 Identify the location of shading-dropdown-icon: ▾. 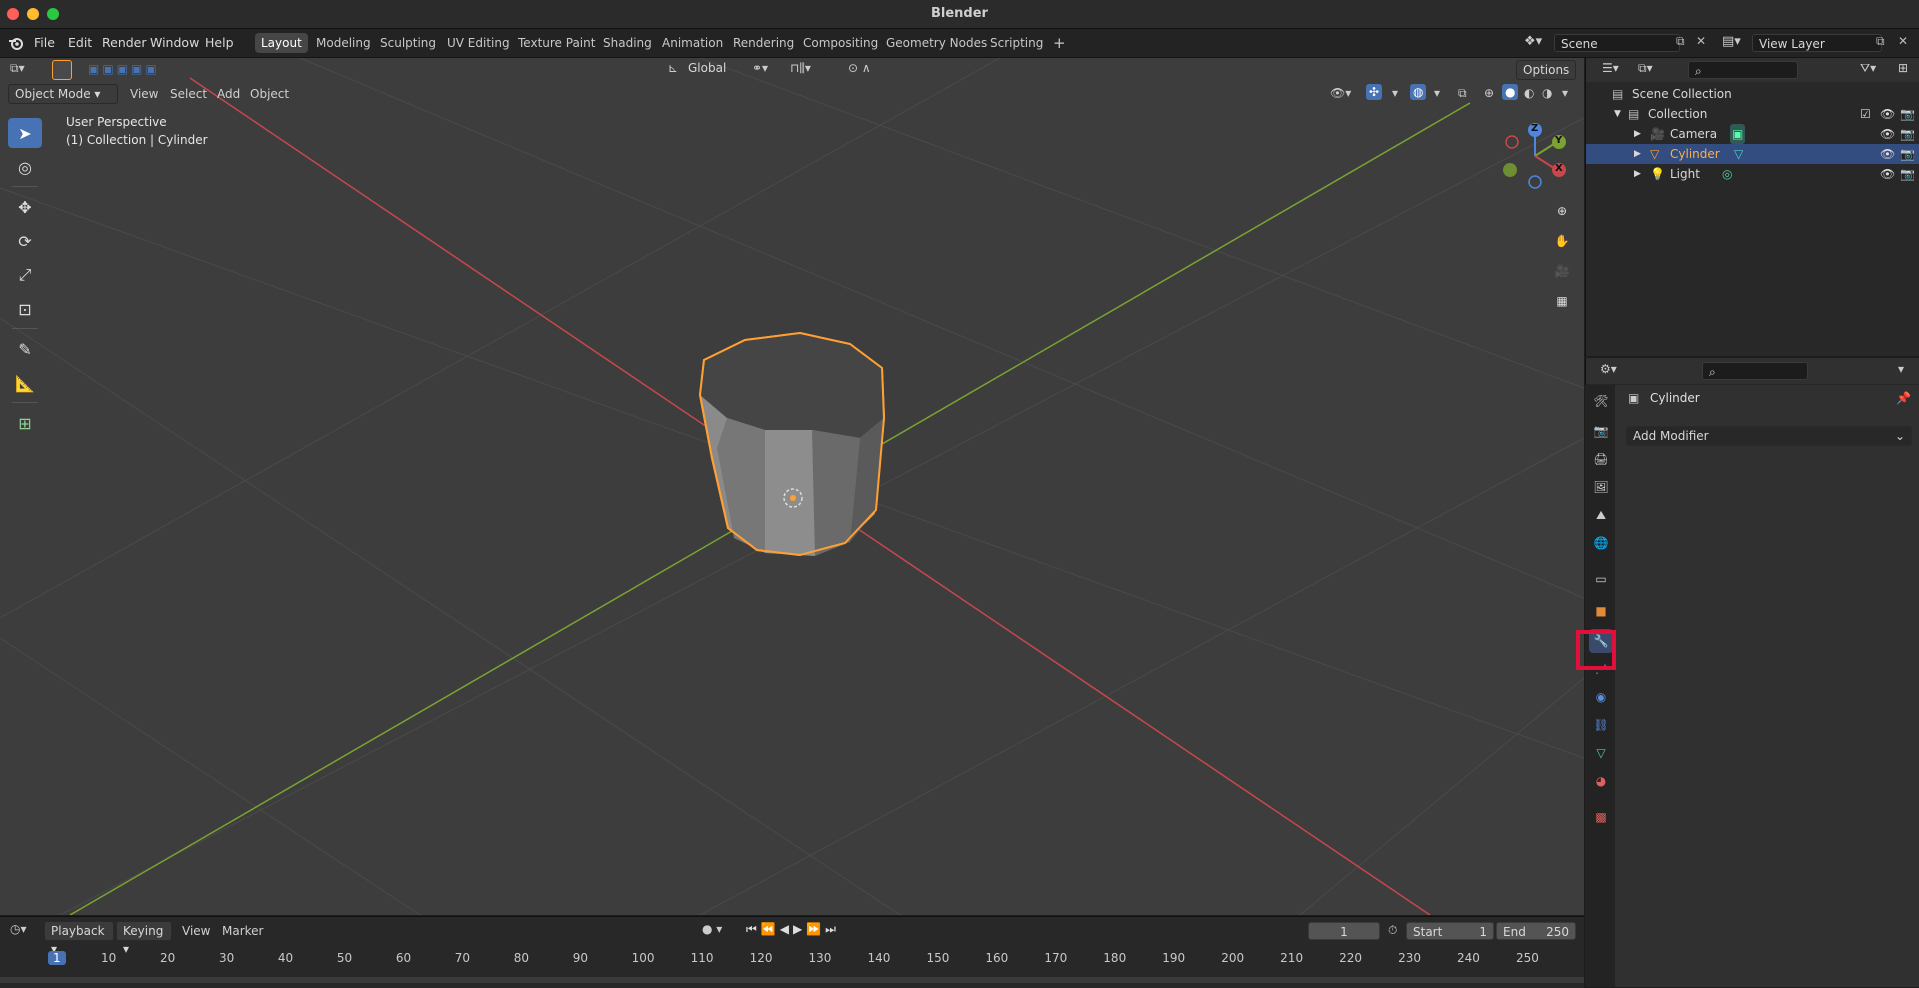
(1565, 93).